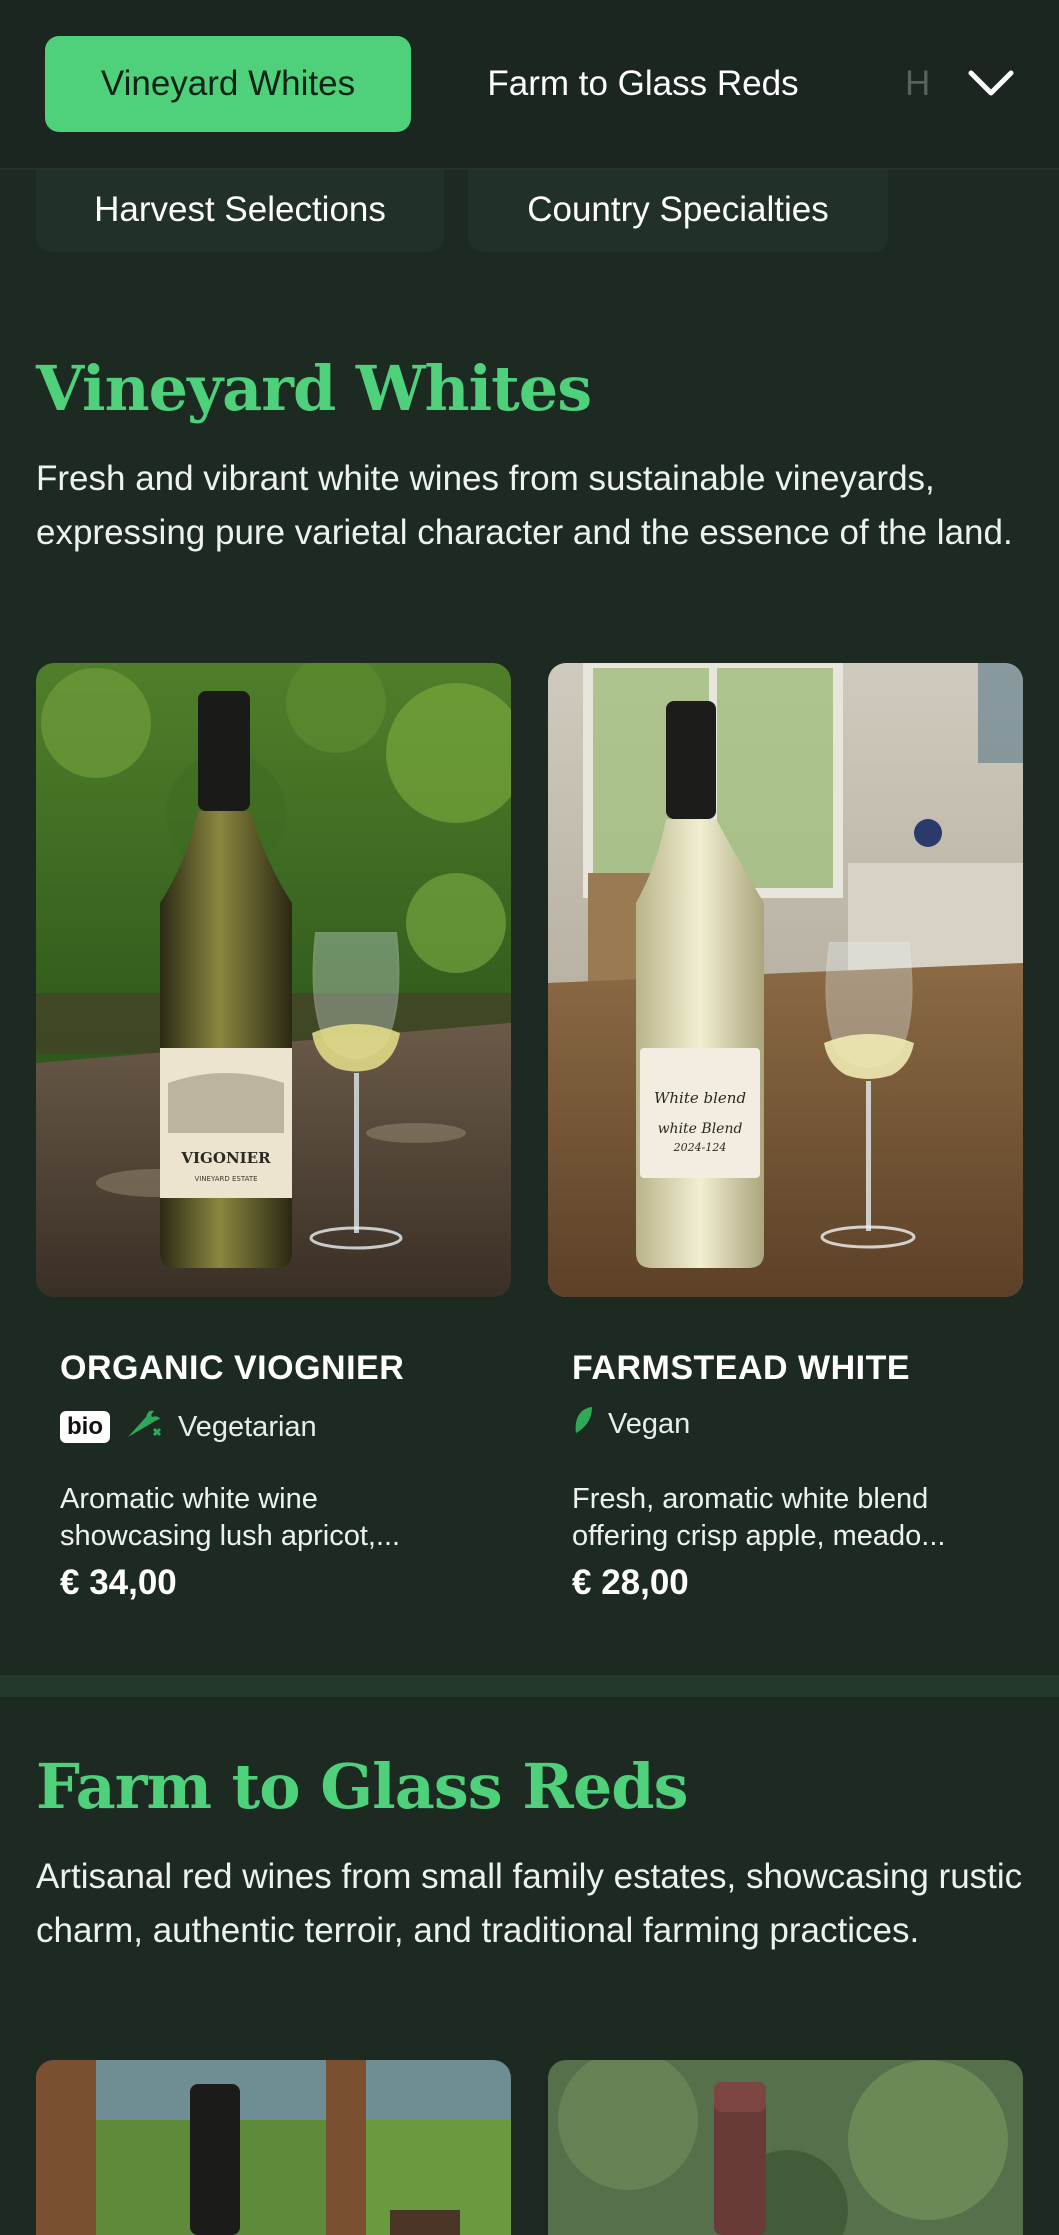 The height and width of the screenshot is (2235, 1059). Describe the element at coordinates (225, 1158) in the screenshot. I see `bottle-label-text: VIGONIER` at that location.